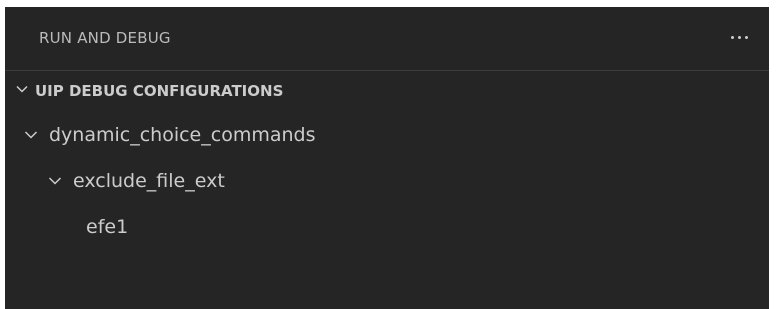  I want to click on tree-item-label: efe1, so click(107, 227).